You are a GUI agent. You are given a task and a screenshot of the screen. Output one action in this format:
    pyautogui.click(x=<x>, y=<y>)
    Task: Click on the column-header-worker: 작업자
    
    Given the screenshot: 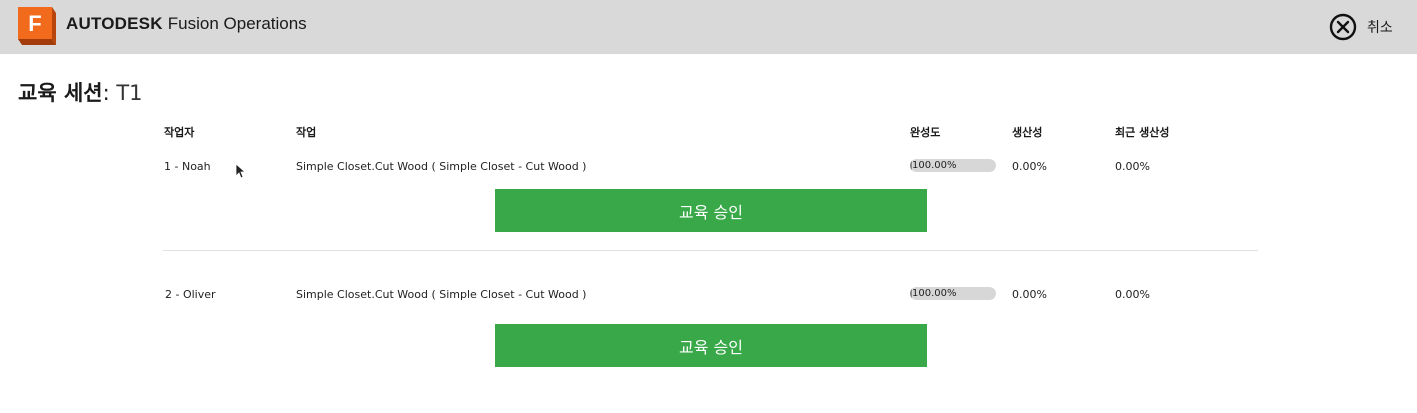 What is the action you would take?
    pyautogui.click(x=179, y=132)
    